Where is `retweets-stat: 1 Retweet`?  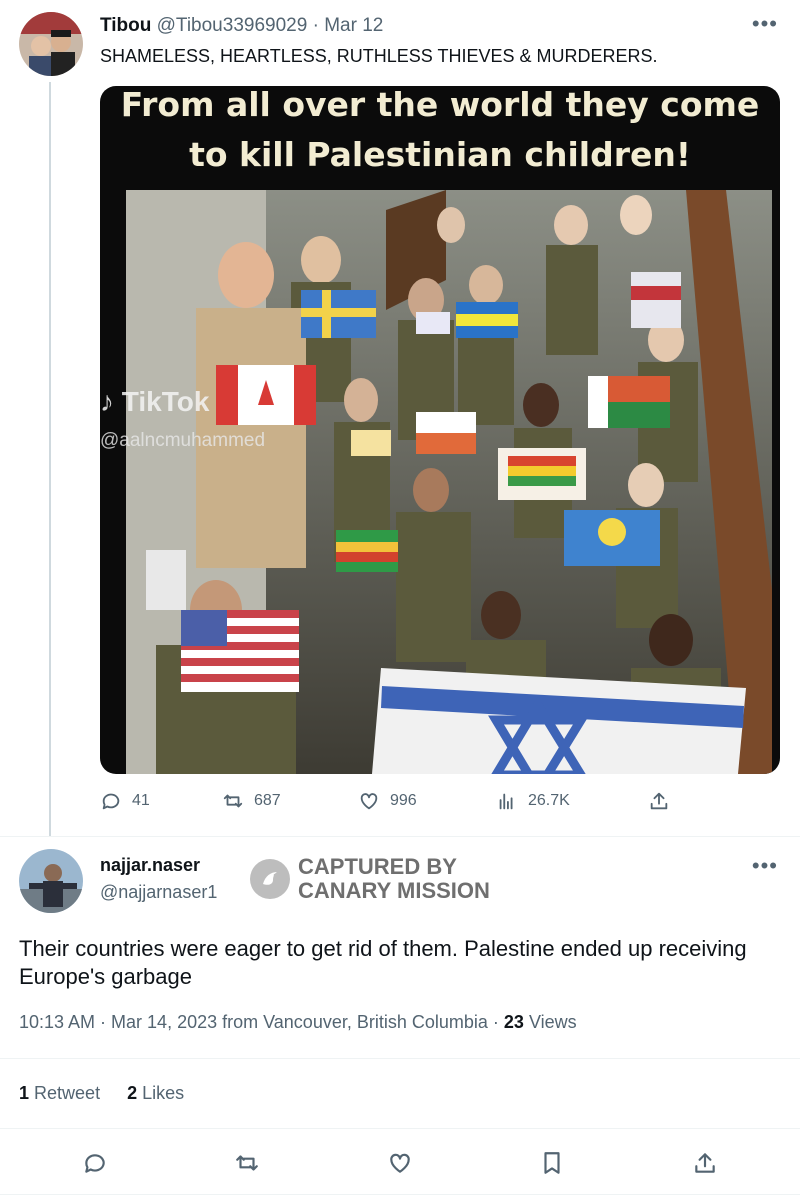 retweets-stat: 1 Retweet is located at coordinates (59, 1093).